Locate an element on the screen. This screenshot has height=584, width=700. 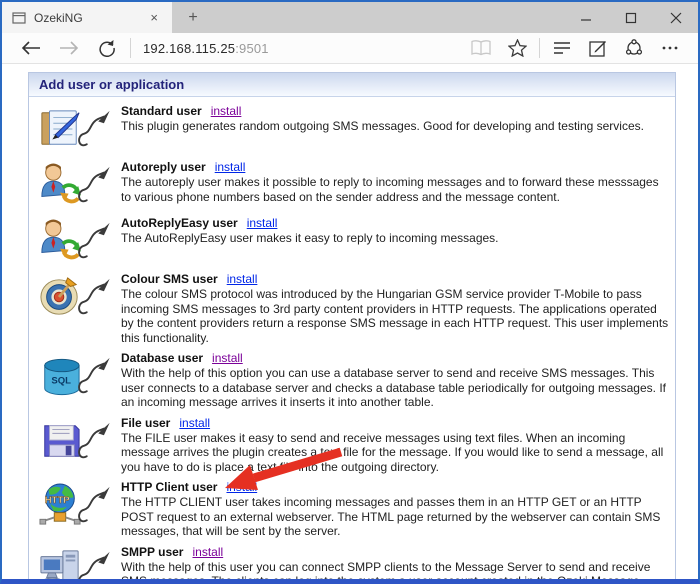
web-note-icon is located at coordinates (598, 48).